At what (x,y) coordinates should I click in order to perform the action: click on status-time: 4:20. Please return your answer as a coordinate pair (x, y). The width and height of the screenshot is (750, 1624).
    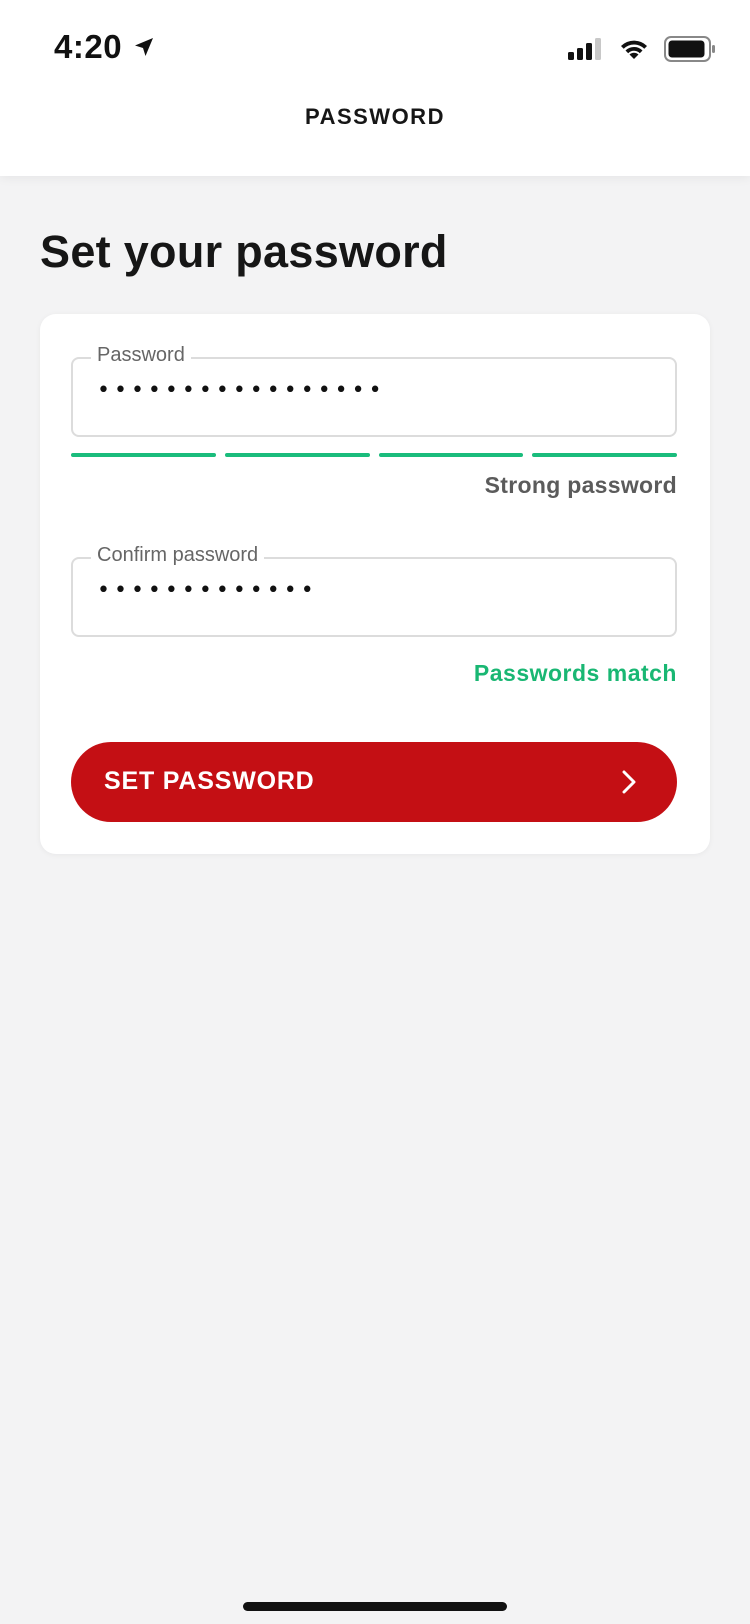
    Looking at the image, I should click on (105, 47).